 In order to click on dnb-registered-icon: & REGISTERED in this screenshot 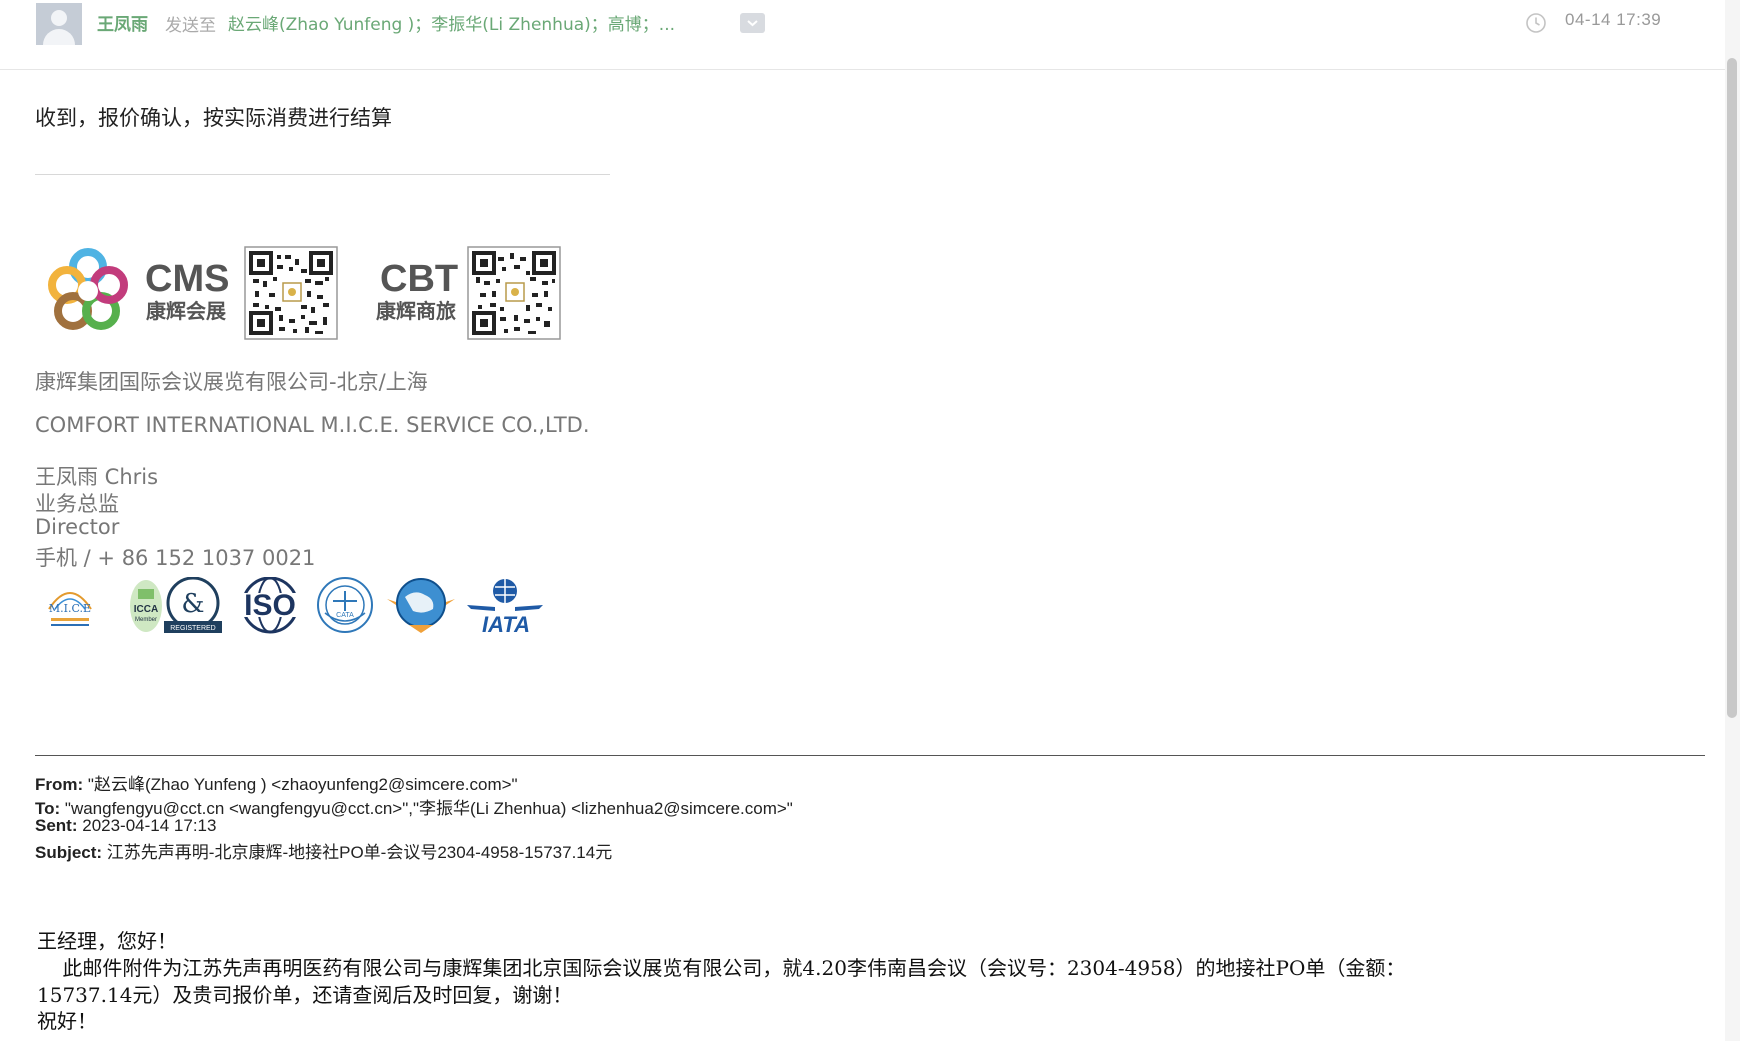, I will do `click(193, 604)`.